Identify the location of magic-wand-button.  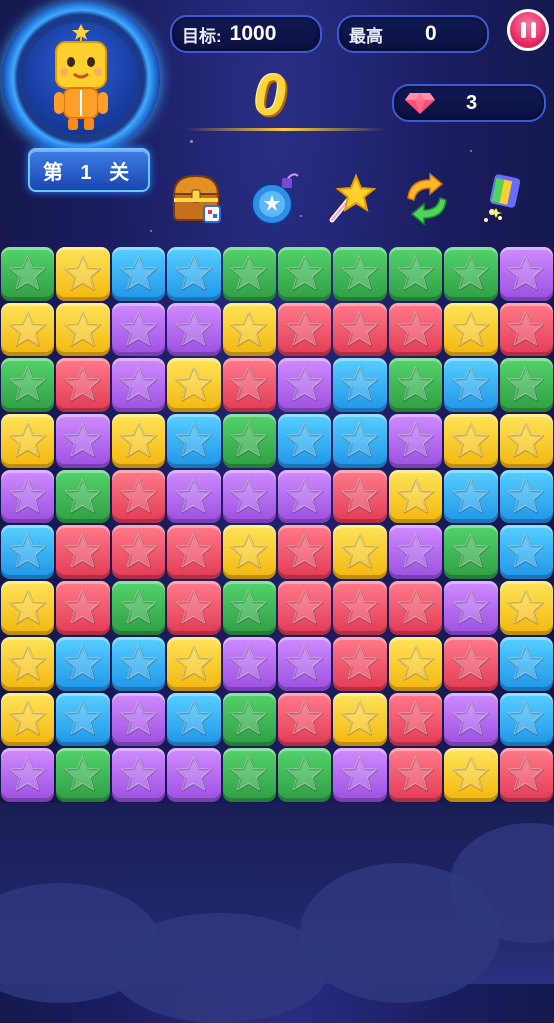
(351, 199).